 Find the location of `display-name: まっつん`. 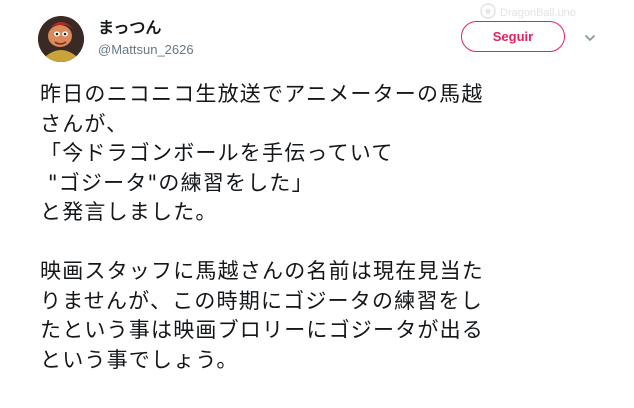

display-name: まっつん is located at coordinates (146, 28).